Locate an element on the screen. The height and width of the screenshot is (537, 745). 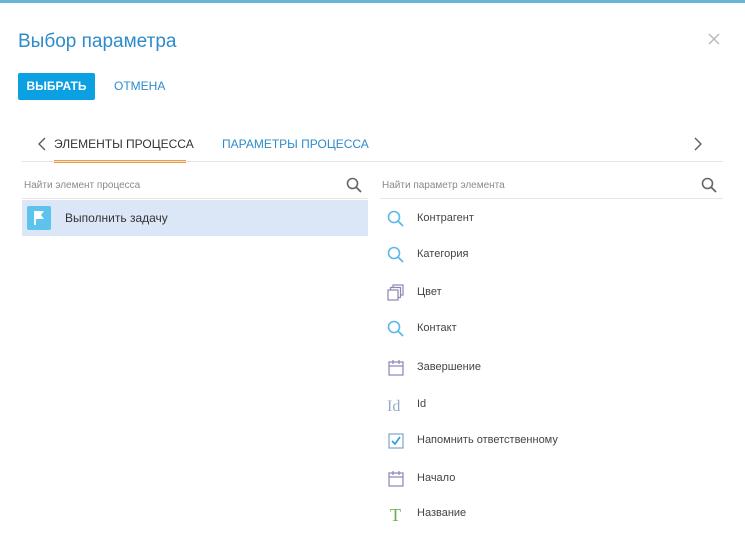
parameter-item: Контакт is located at coordinates (551, 329).